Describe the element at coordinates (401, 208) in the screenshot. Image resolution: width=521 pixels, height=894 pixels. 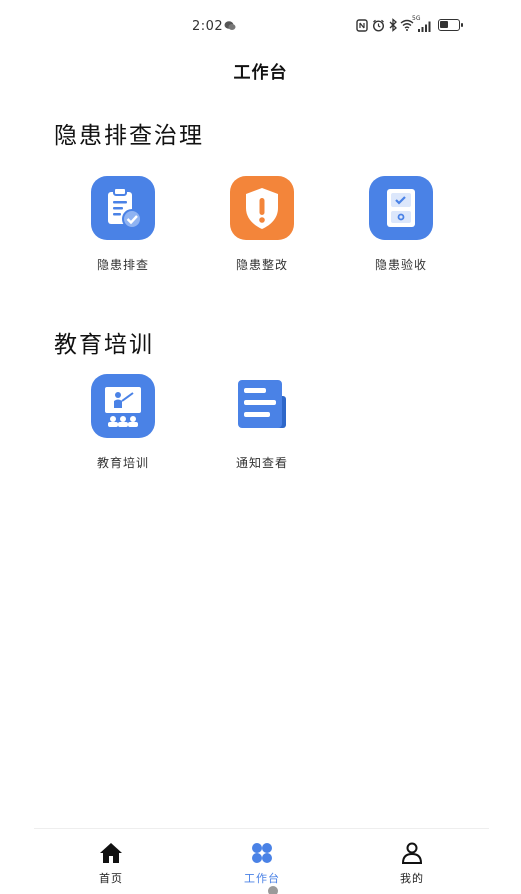
I see `checklist-icon` at that location.